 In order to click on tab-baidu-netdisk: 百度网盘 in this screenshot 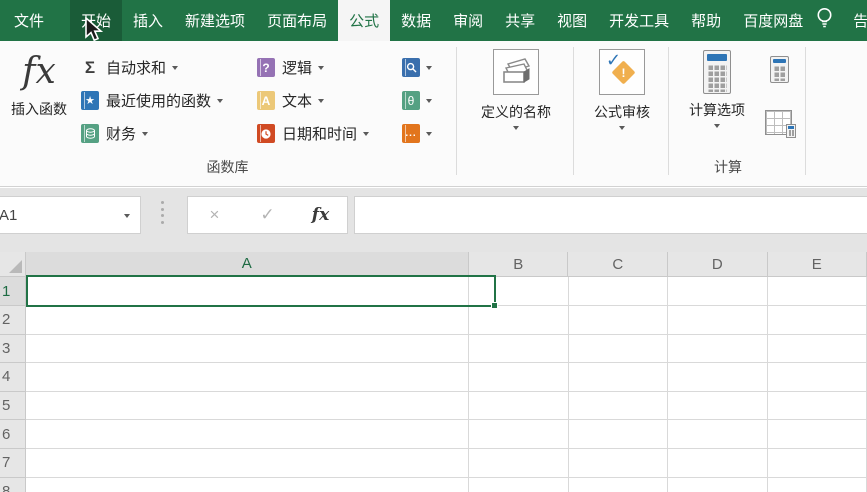, I will do `click(773, 20)`.